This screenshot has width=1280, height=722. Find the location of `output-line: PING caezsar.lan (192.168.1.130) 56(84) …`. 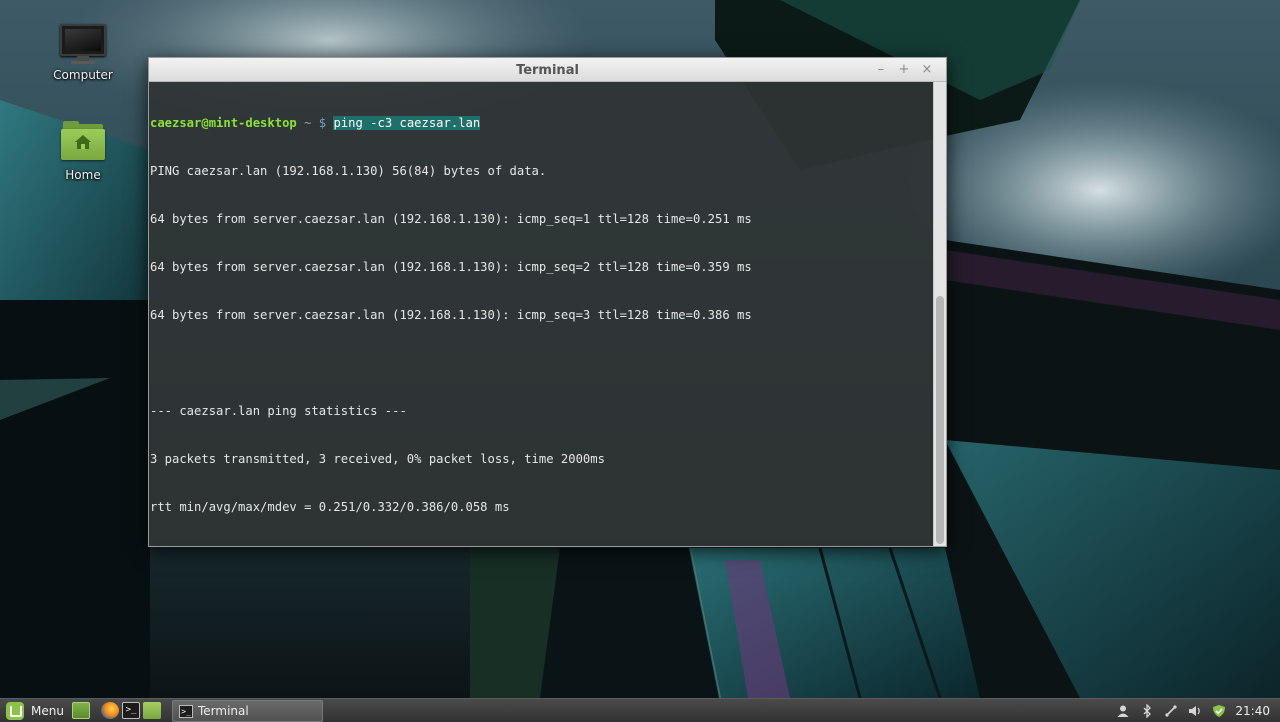

output-line: PING caezsar.lan (192.168.1.130) 56(84) … is located at coordinates (348, 171).